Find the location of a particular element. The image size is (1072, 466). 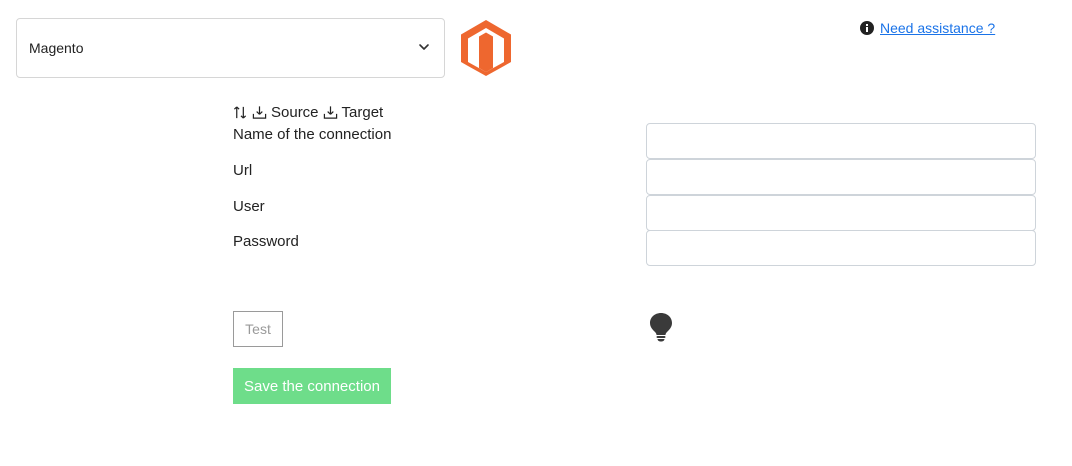

password-input is located at coordinates (841, 248).